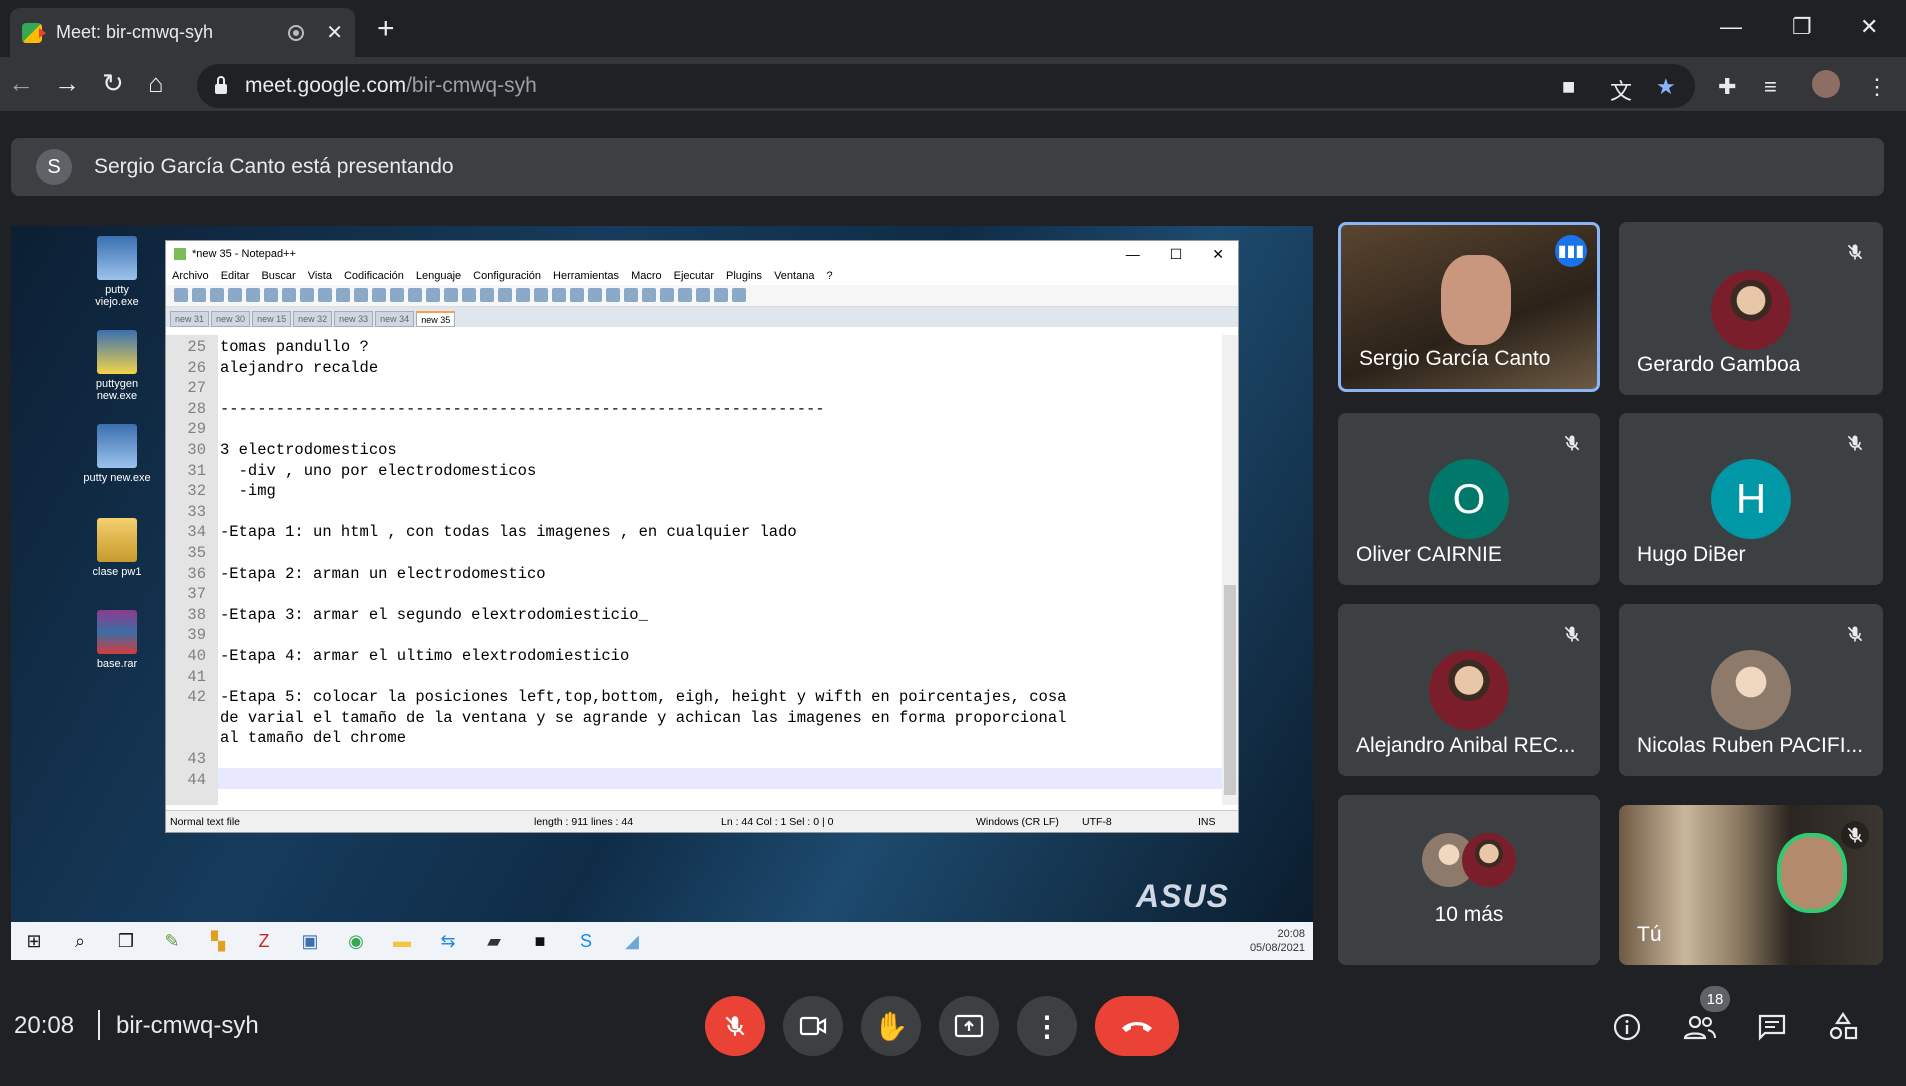 The height and width of the screenshot is (1086, 1906). Describe the element at coordinates (694, 276) in the screenshot. I see `menu-item: Ejecutar` at that location.